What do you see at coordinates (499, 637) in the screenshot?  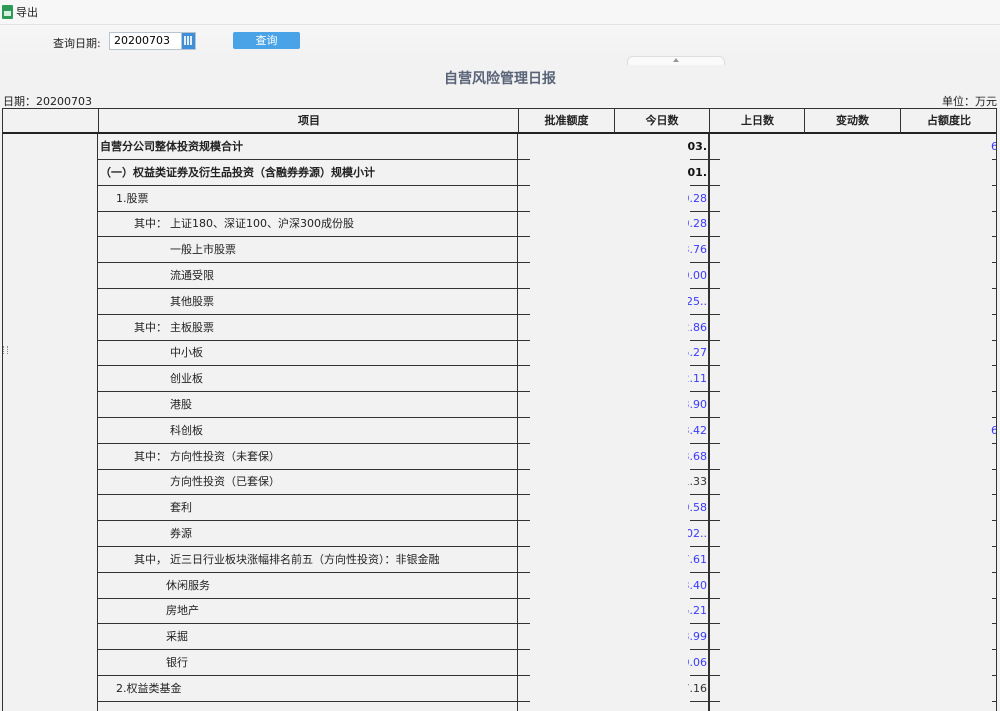 I see `table-row: 采掘 3.99` at bounding box center [499, 637].